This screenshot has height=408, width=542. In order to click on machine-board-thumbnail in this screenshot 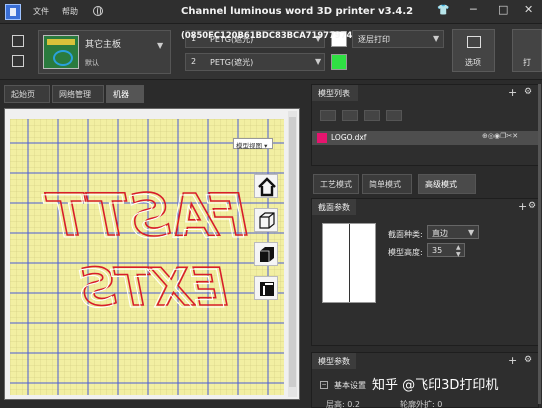, I will do `click(61, 52)`.